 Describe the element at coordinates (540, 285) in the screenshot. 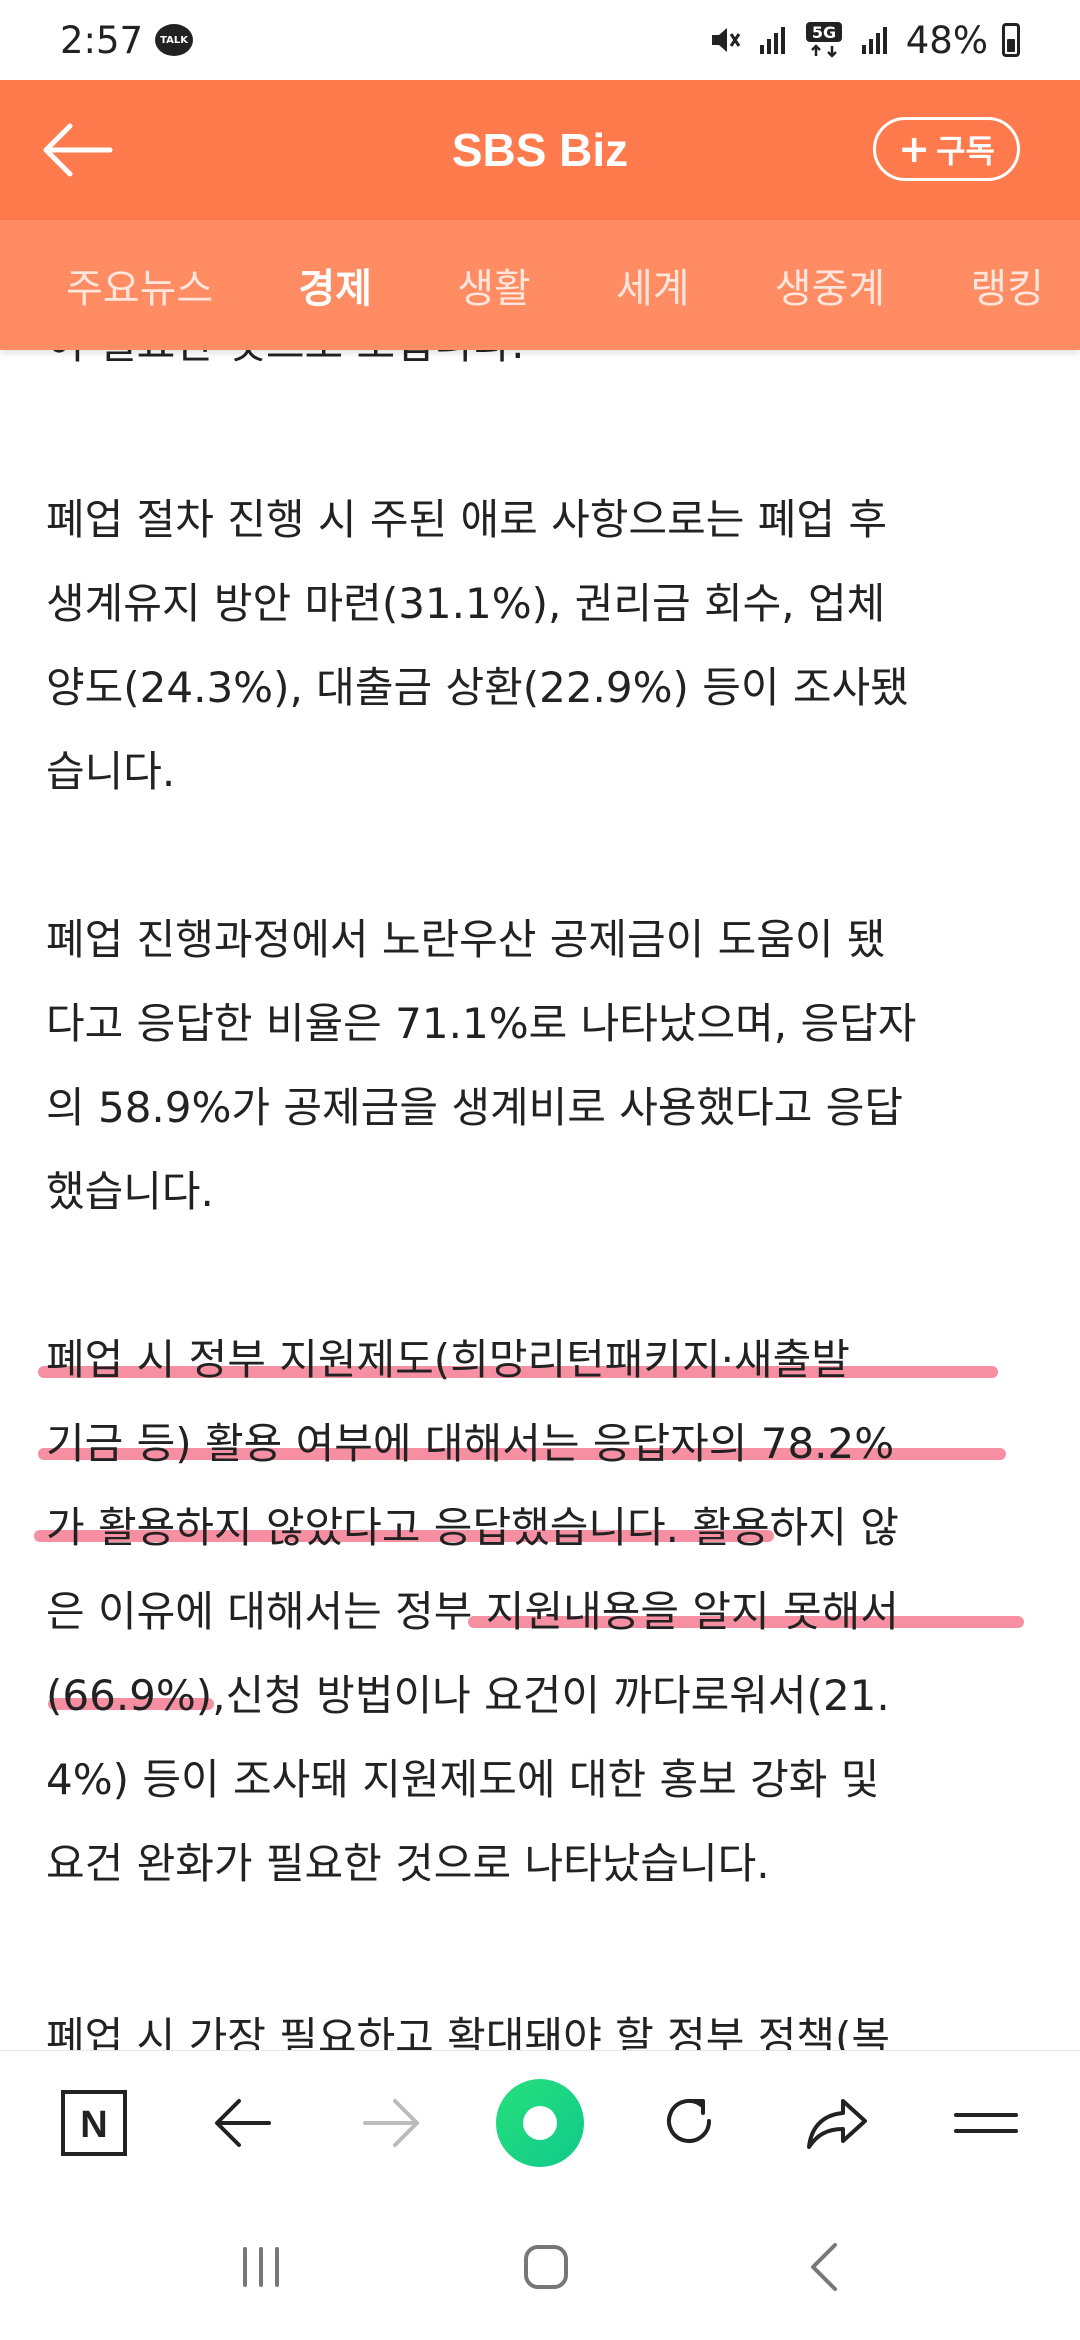

I see `category-tabs: 주요뉴스 경제 생활 세계 생중계 랭킹` at that location.